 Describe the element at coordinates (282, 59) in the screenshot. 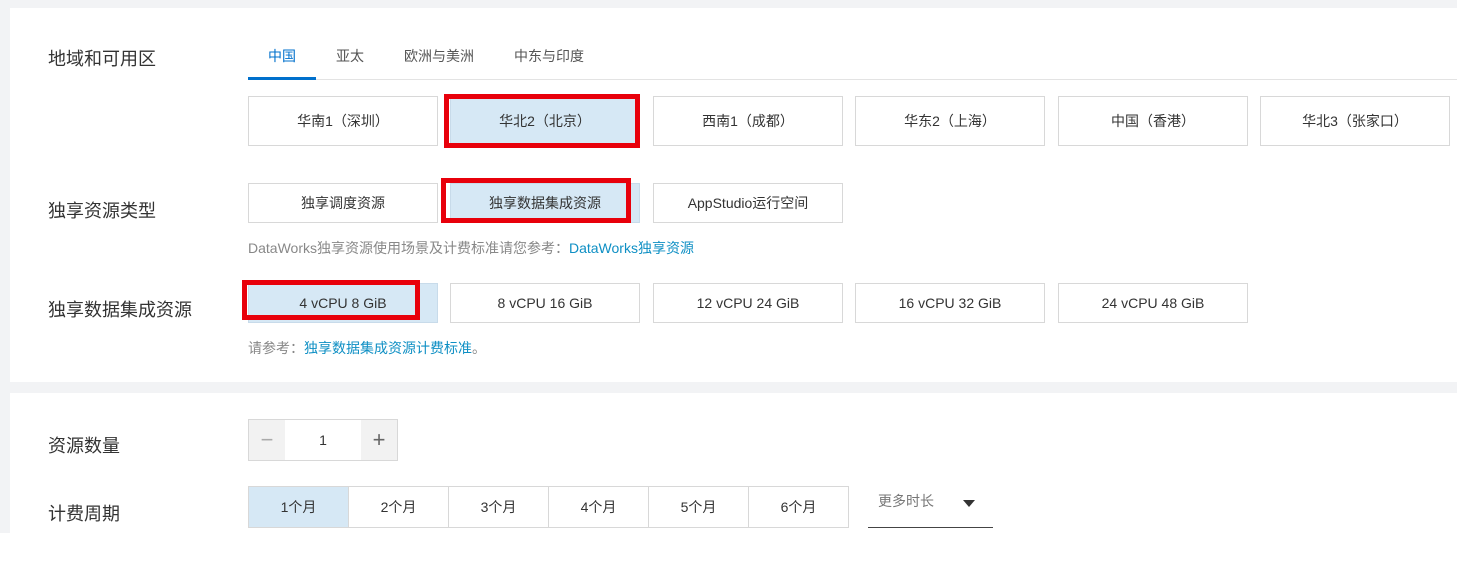

I see `tab-china: 中国` at that location.